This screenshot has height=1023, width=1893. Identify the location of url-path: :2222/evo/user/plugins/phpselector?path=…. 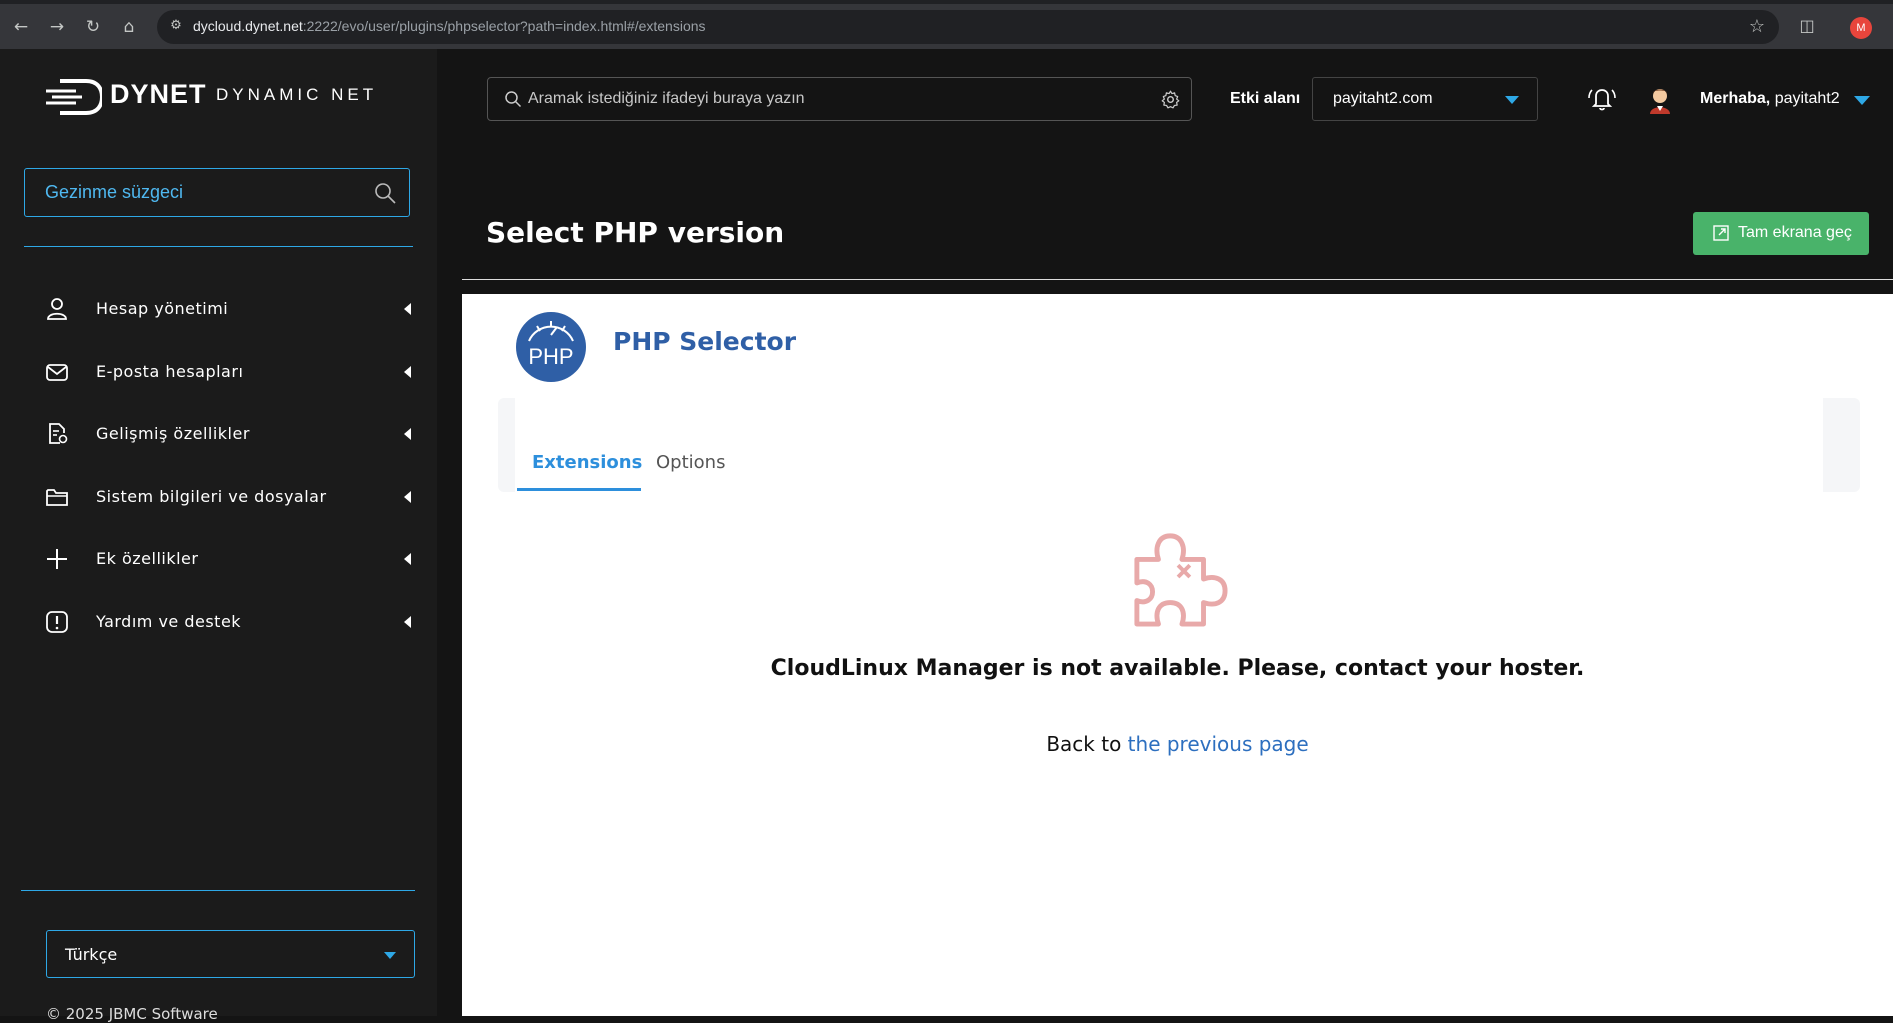
(504, 26).